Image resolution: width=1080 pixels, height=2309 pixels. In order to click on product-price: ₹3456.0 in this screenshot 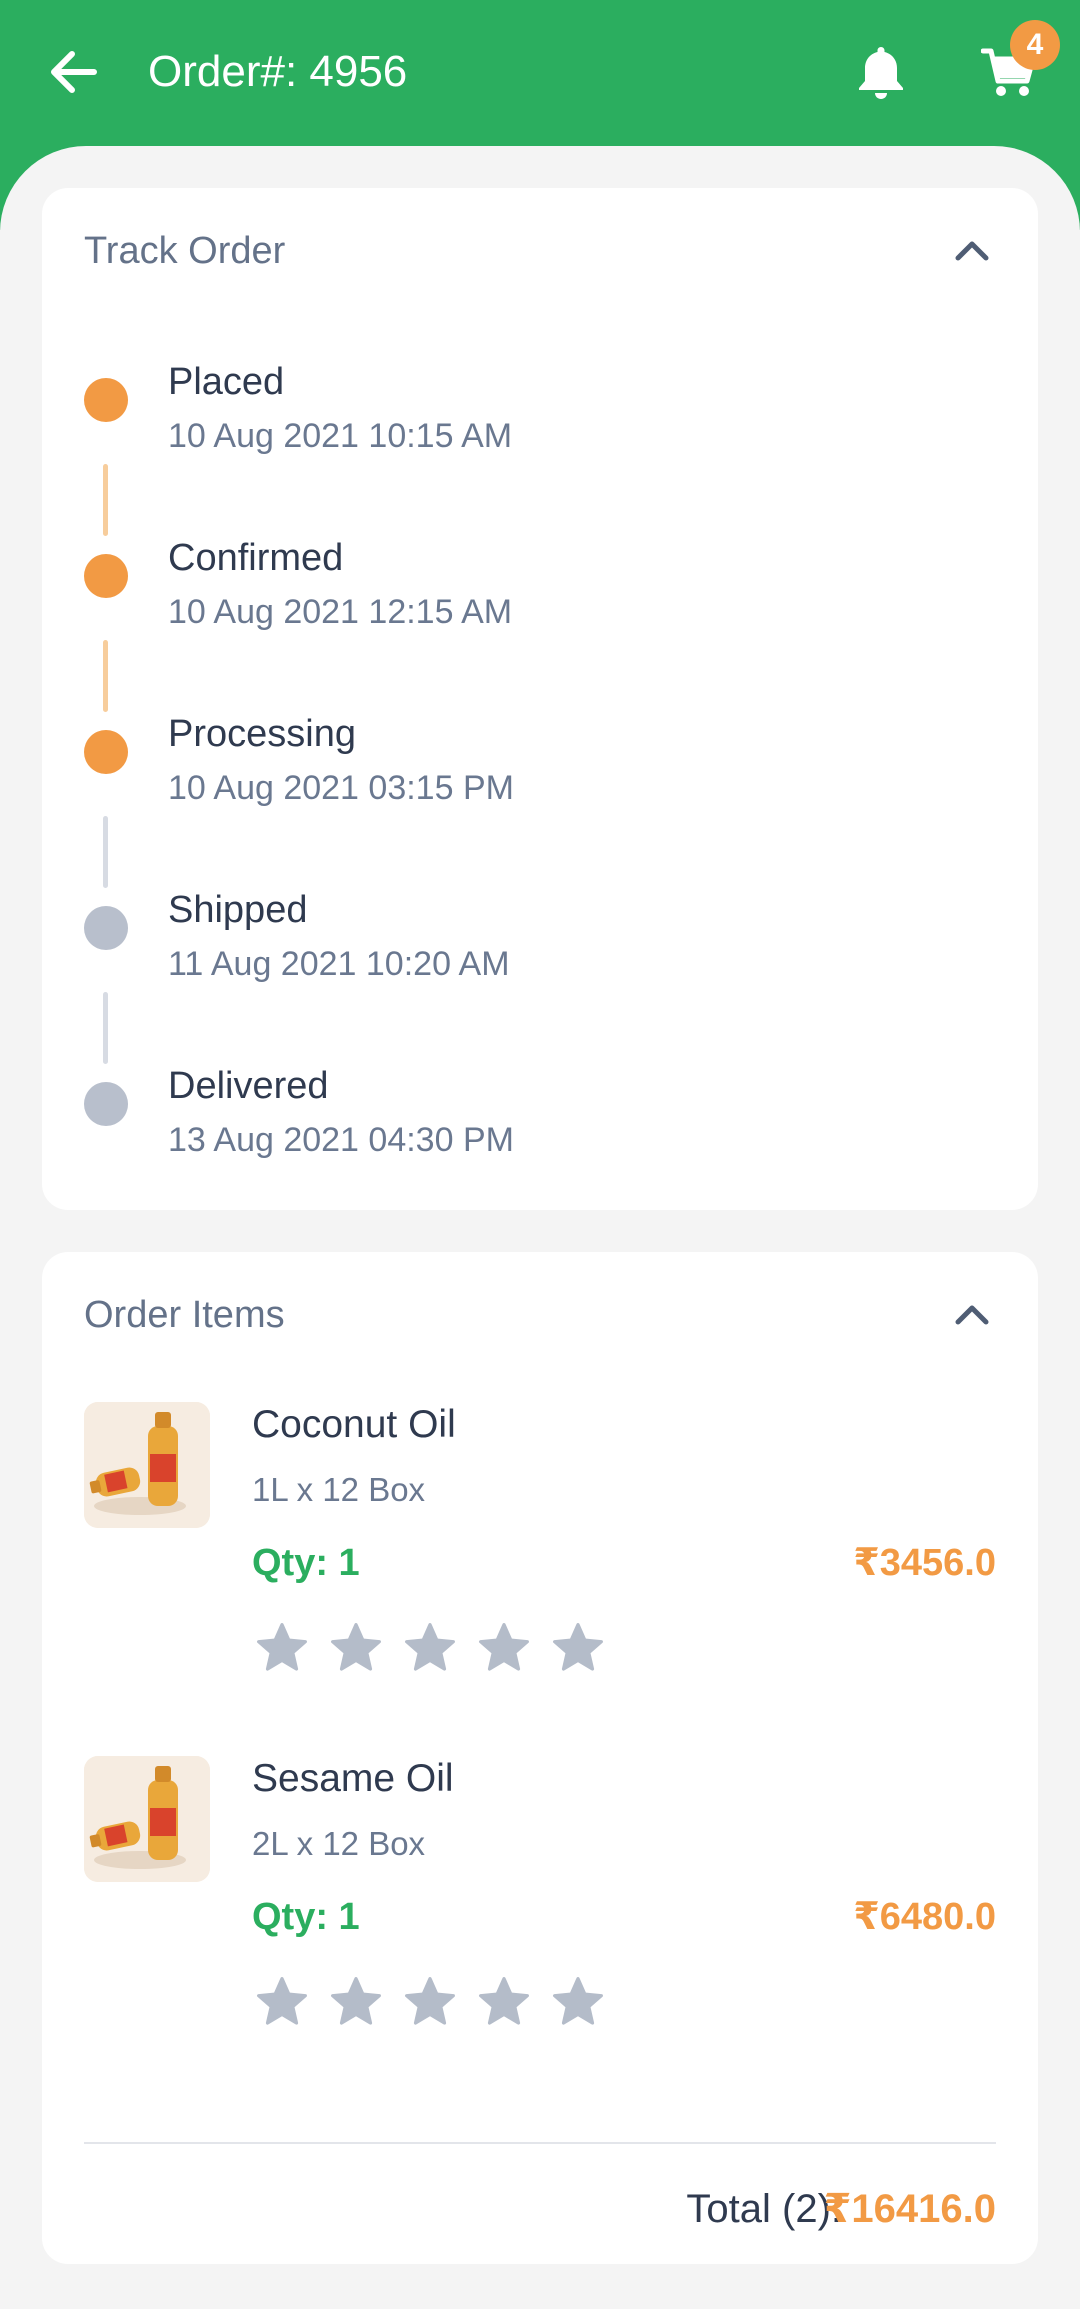, I will do `click(924, 1563)`.